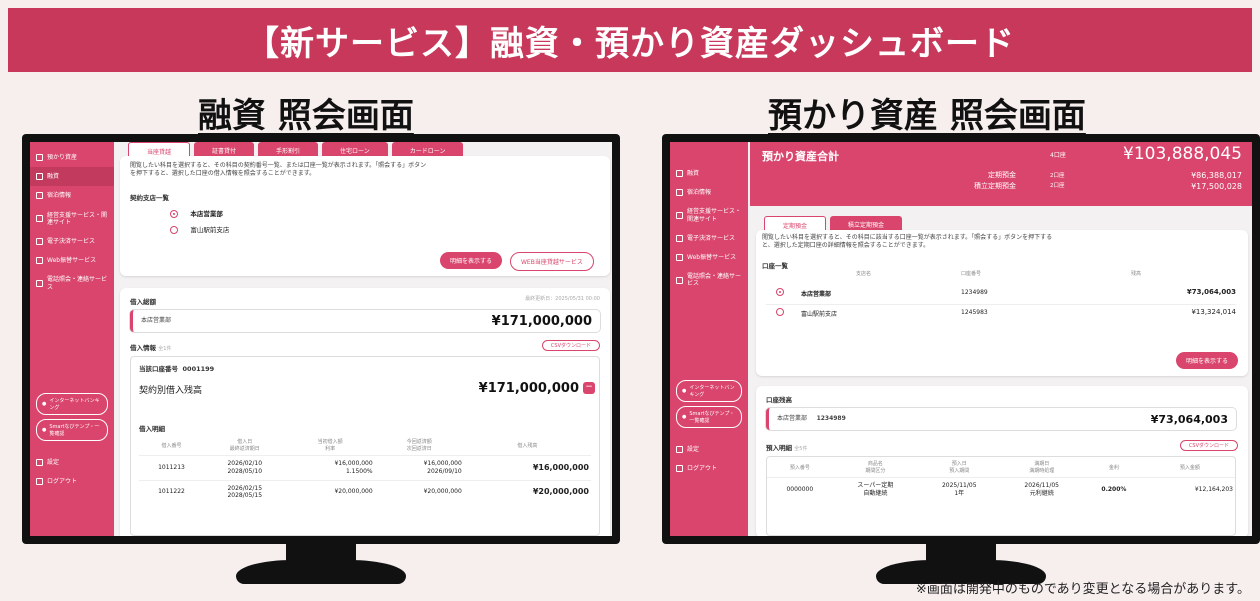  Describe the element at coordinates (527, 445) in the screenshot. I see `column-header: 借入残高` at that location.